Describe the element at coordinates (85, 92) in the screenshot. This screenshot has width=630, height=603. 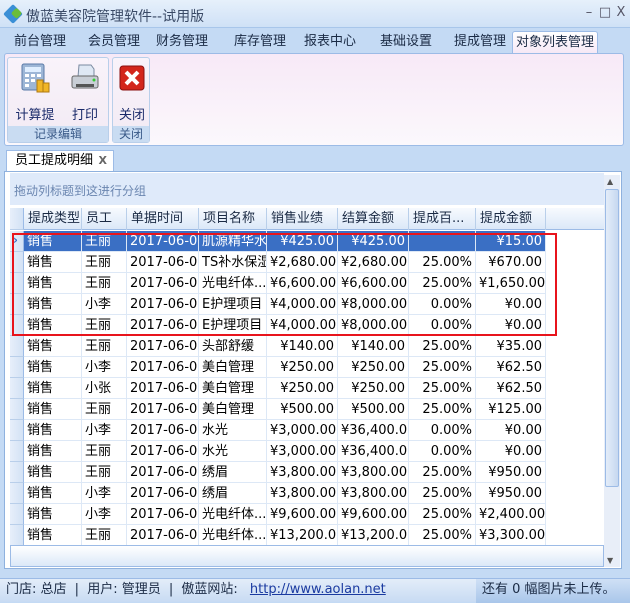
I see `print-button: 打印` at that location.